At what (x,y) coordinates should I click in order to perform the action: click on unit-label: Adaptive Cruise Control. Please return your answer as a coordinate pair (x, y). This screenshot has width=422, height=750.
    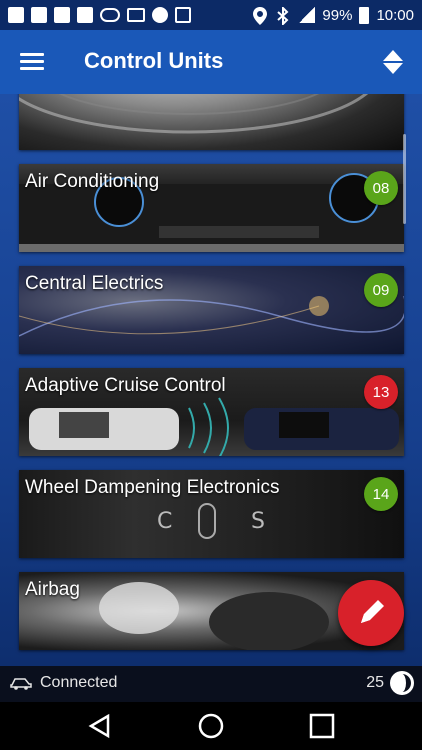
    Looking at the image, I should click on (125, 385).